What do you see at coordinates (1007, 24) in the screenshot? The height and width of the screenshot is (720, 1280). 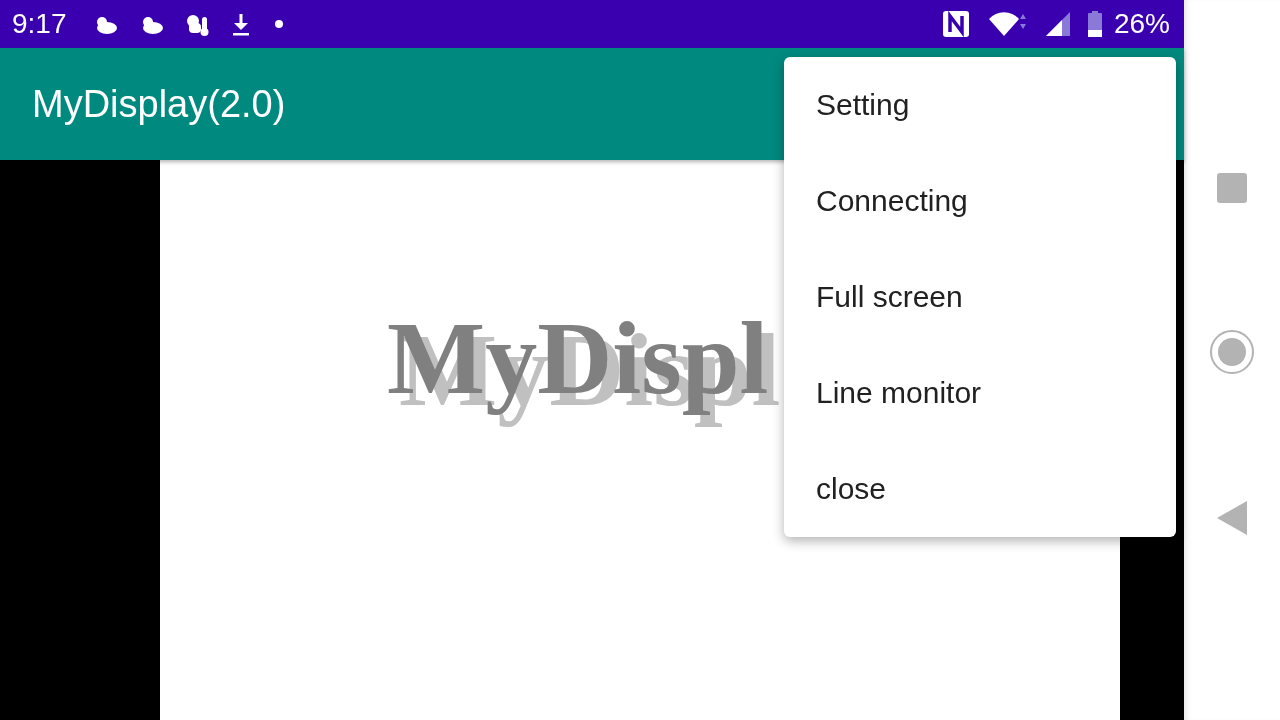 I see `wifi-icon` at bounding box center [1007, 24].